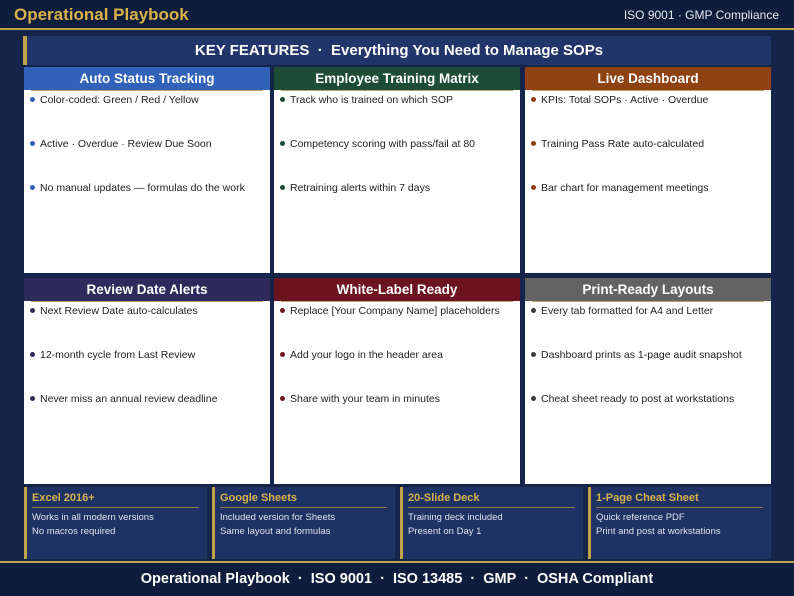 The height and width of the screenshot is (596, 794). I want to click on list-item: Share with your team in minutes, so click(397, 412).